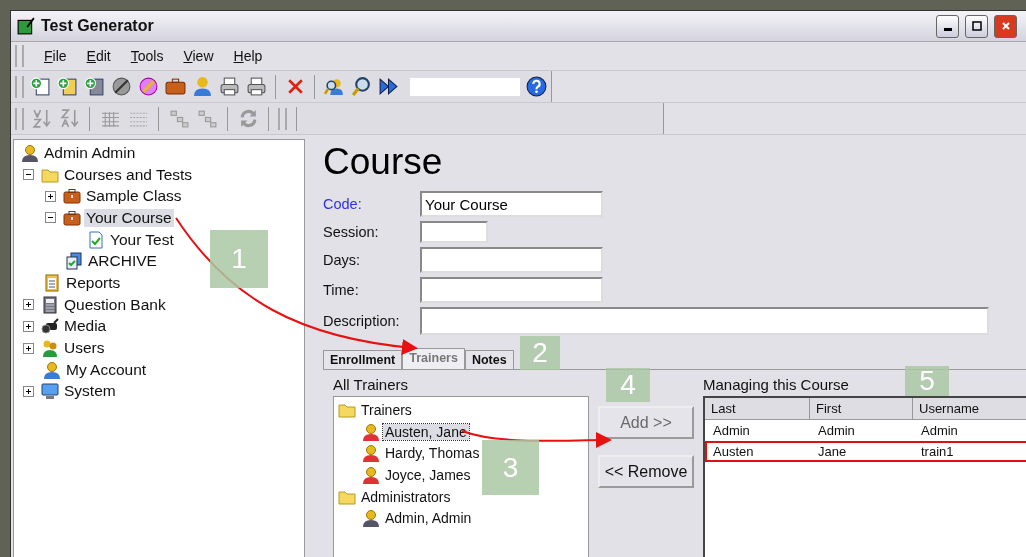 The image size is (1026, 557). What do you see at coordinates (433, 358) in the screenshot?
I see `tab: Trainers` at bounding box center [433, 358].